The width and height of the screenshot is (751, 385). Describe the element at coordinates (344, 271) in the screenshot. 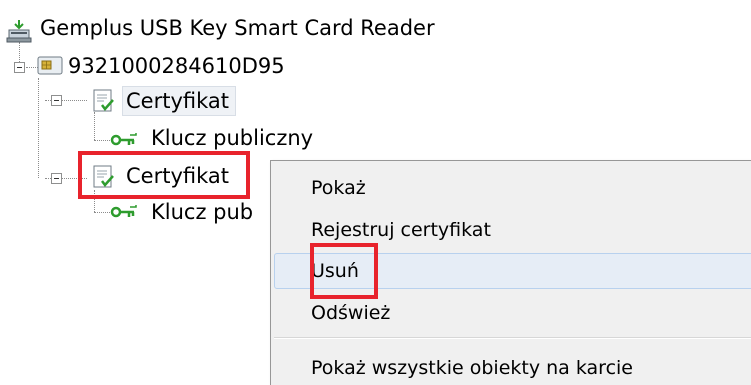

I see `highlight-box-delete` at that location.